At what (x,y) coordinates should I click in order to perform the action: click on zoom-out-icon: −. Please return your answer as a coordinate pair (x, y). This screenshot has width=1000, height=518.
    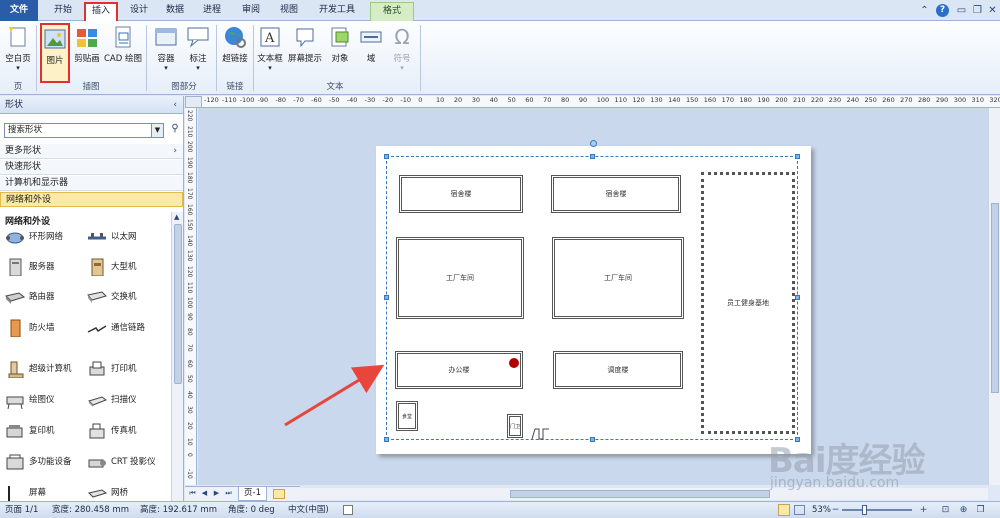
    Looking at the image, I should click on (835, 510).